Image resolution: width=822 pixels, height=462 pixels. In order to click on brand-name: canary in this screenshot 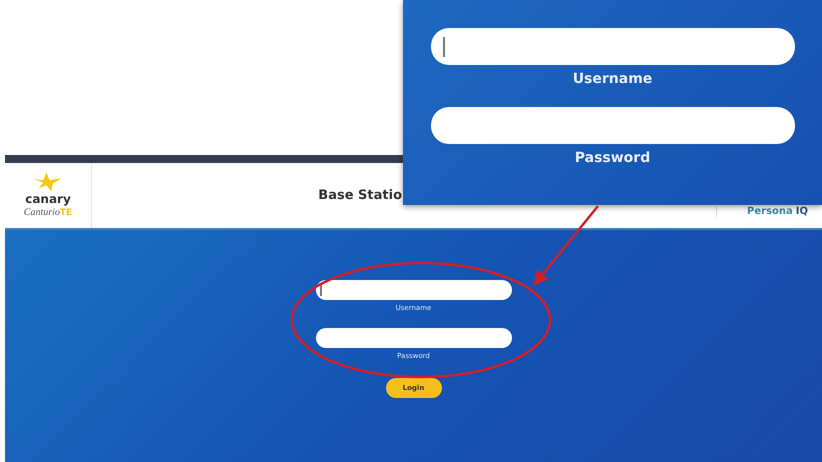, I will do `click(48, 199)`.